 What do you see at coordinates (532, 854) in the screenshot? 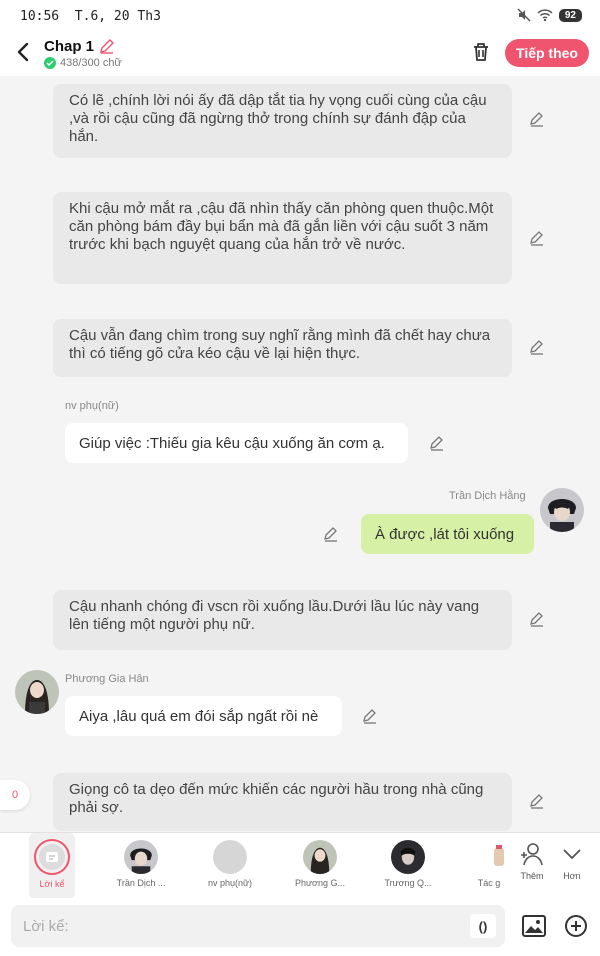
I see `add-person-icon` at bounding box center [532, 854].